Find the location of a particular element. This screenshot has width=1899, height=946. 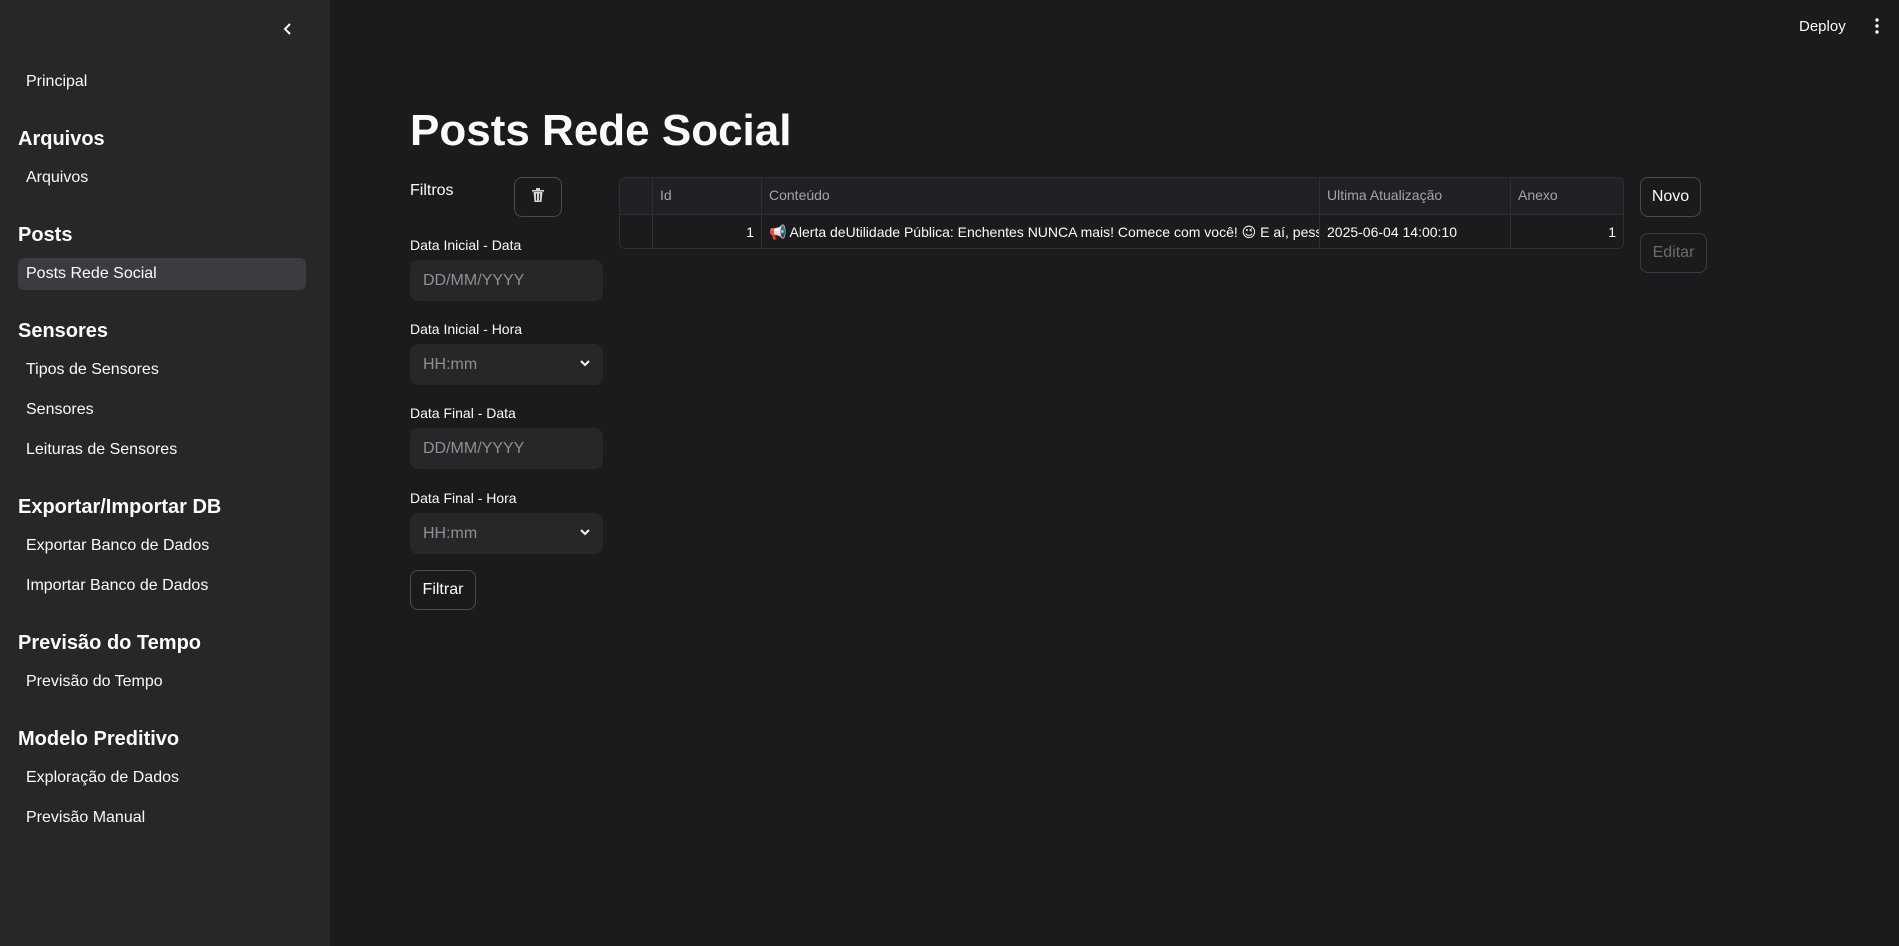

cell-id: 1 is located at coordinates (707, 231).